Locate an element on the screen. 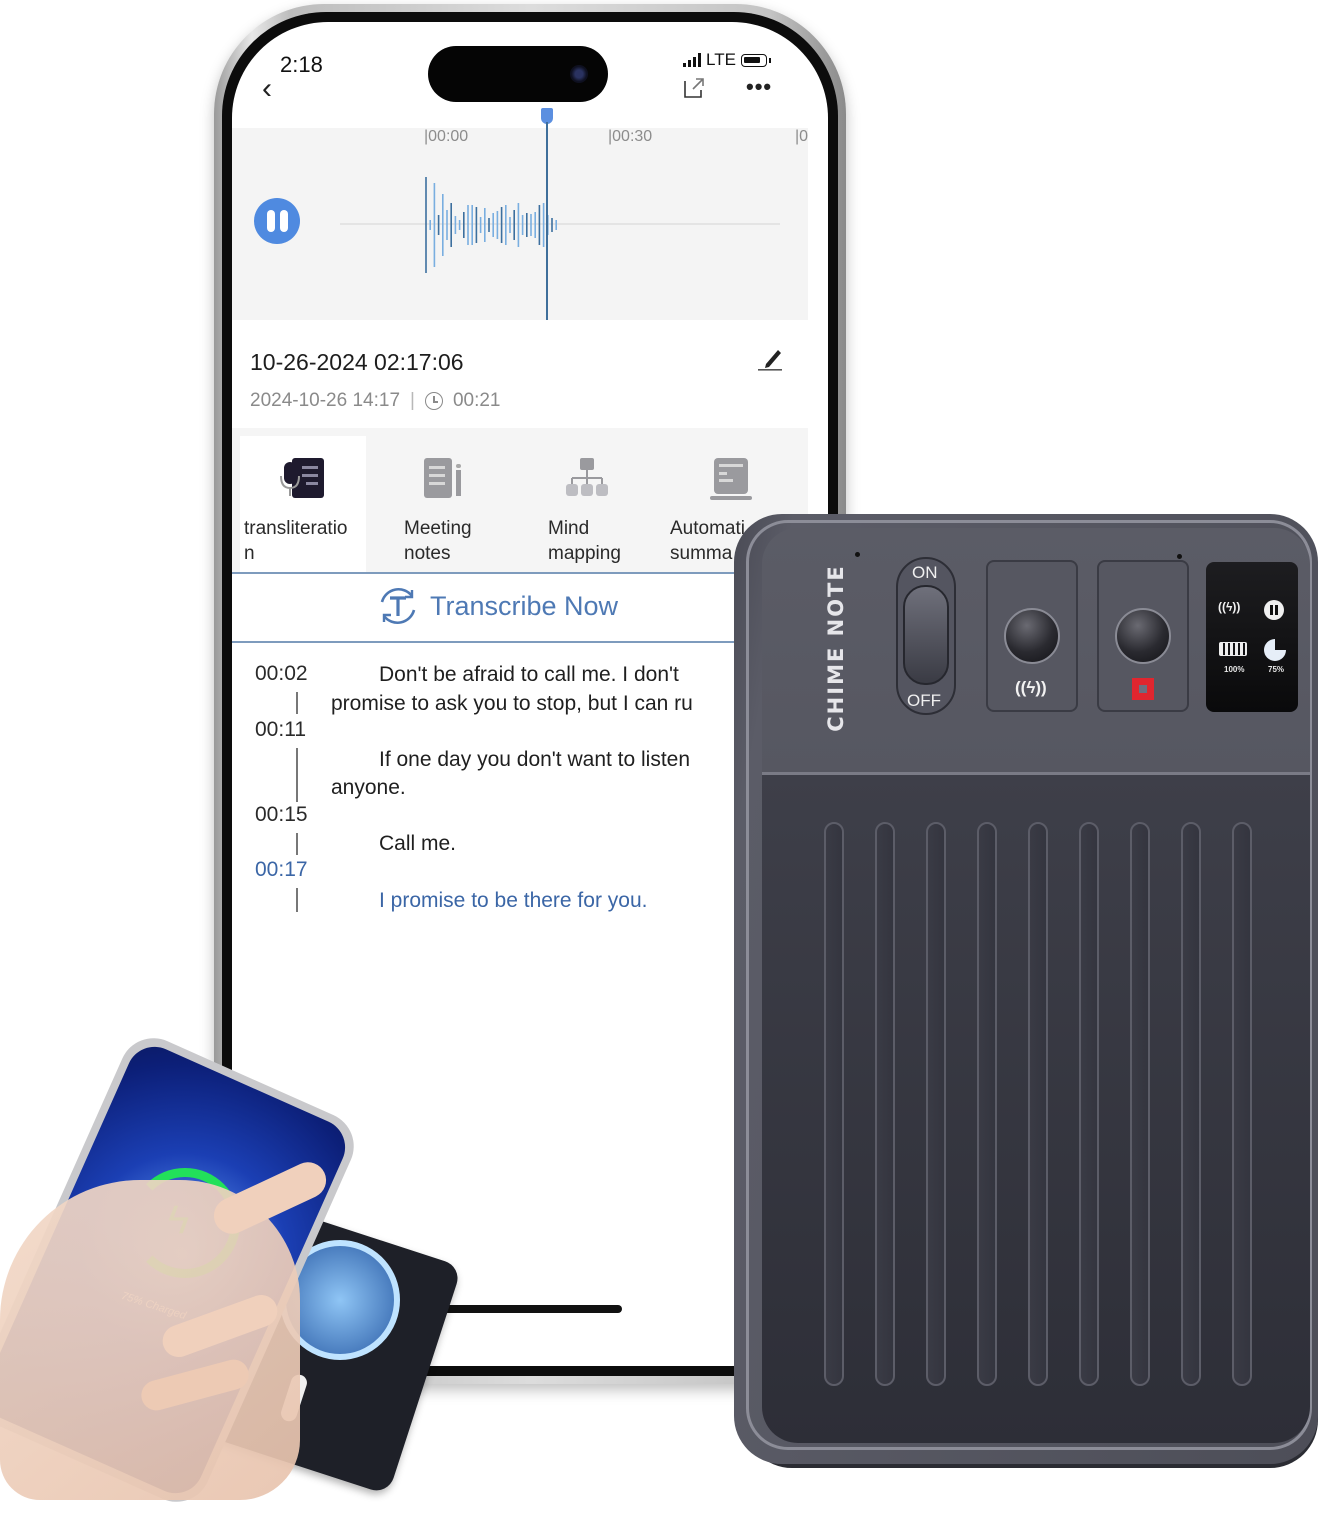 This screenshot has height=1513, width=1322. mind-map-icon is located at coordinates (587, 477).